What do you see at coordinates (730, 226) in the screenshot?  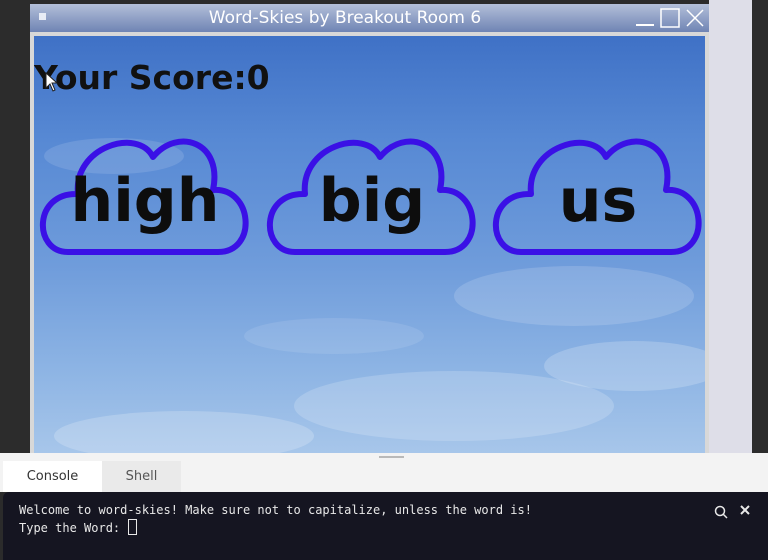 I see `right-panel` at bounding box center [730, 226].